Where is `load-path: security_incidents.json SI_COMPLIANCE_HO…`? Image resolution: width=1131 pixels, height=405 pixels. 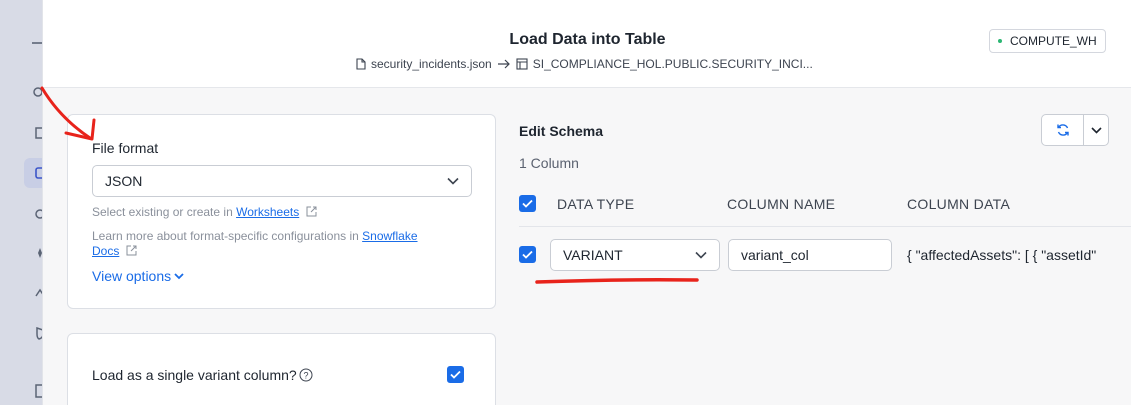 load-path: security_incidents.json SI_COMPLIANCE_HO… is located at coordinates (584, 64).